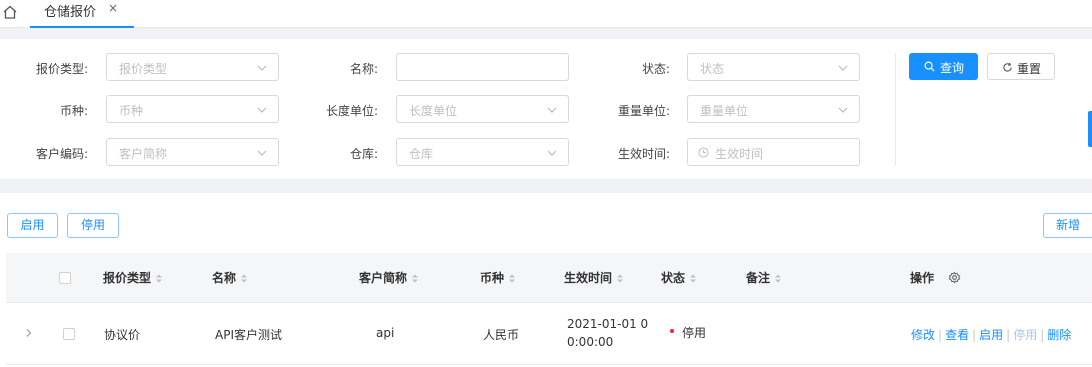  I want to click on column-name: 名称, so click(230, 277).